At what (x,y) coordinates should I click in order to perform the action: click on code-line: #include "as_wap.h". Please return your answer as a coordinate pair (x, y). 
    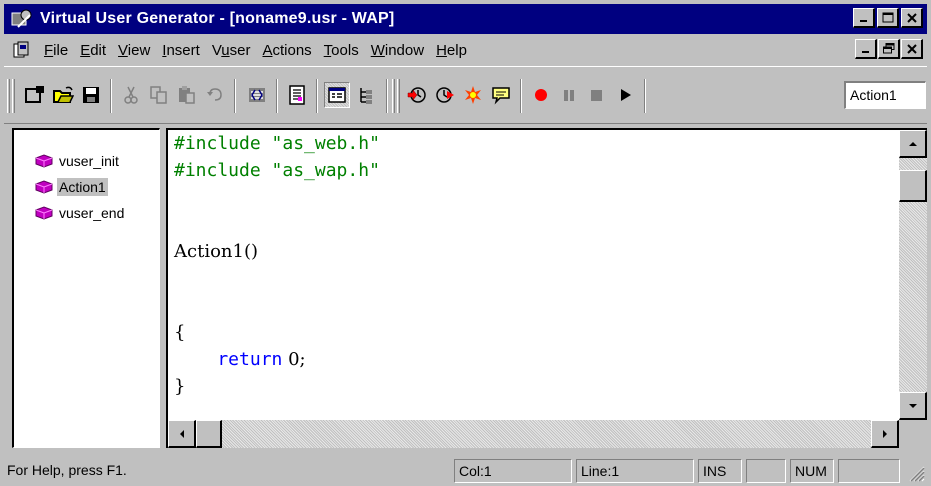
    Looking at the image, I should click on (277, 170).